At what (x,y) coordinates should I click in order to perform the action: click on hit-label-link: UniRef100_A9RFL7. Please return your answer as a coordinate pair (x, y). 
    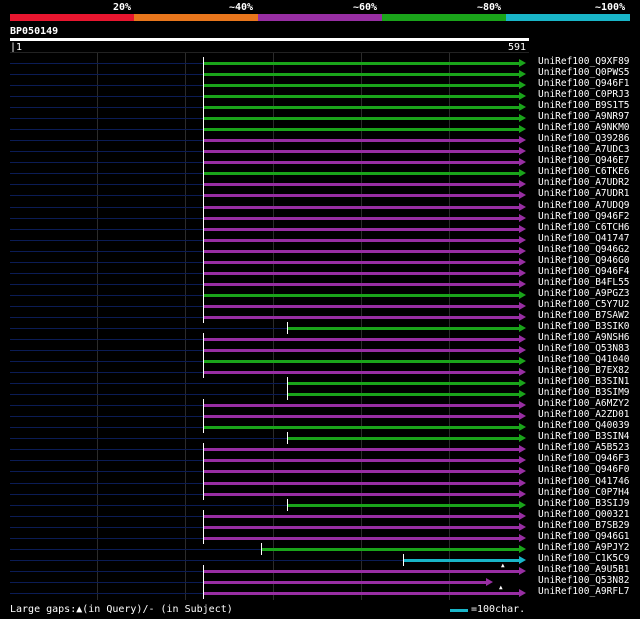
    Looking at the image, I should click on (584, 591).